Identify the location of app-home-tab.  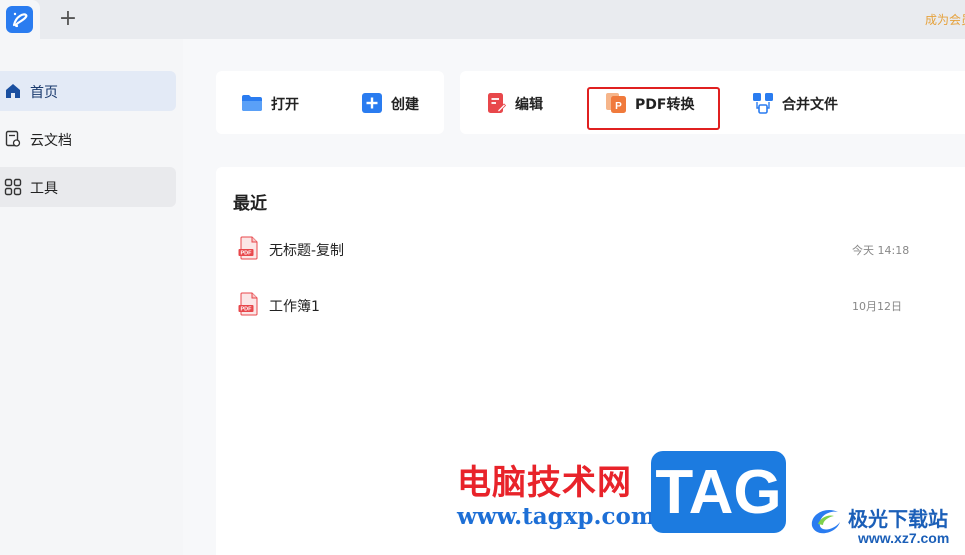
(20, 19).